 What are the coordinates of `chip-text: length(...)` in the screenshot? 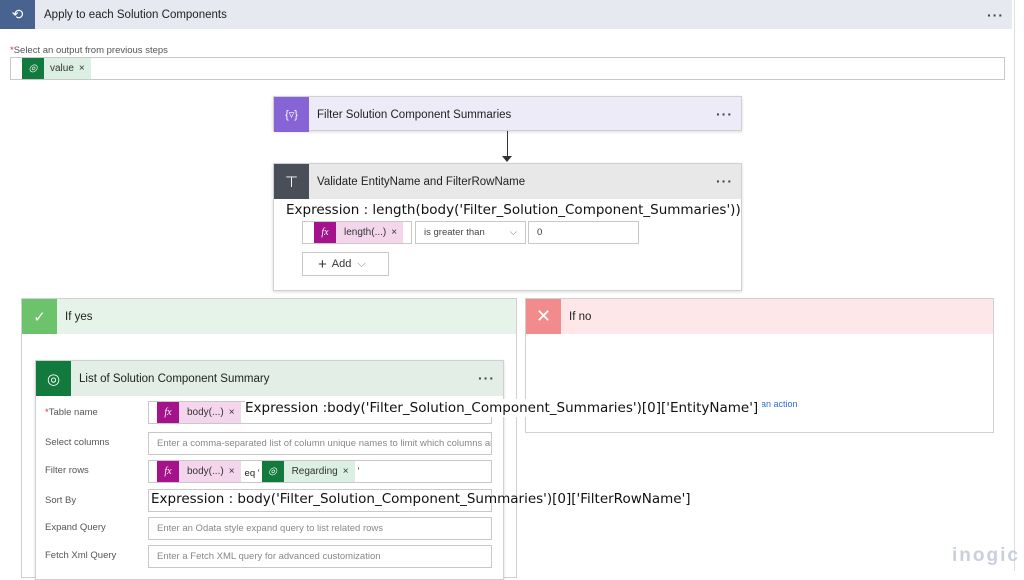 It's located at (365, 232).